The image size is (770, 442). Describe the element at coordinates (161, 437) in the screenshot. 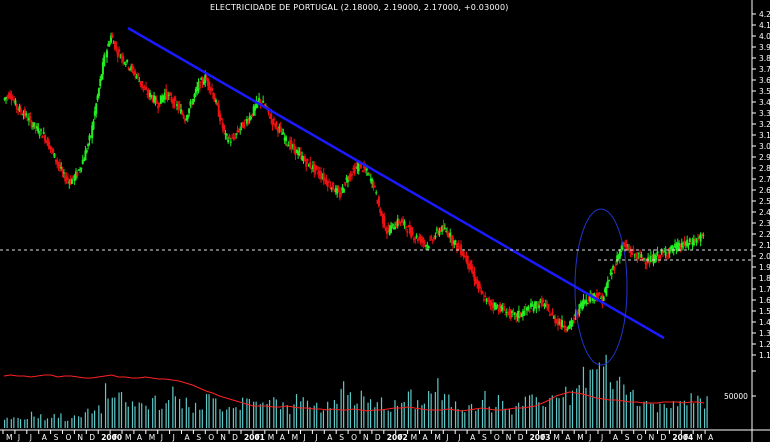

I see `x-tick-label: J` at that location.